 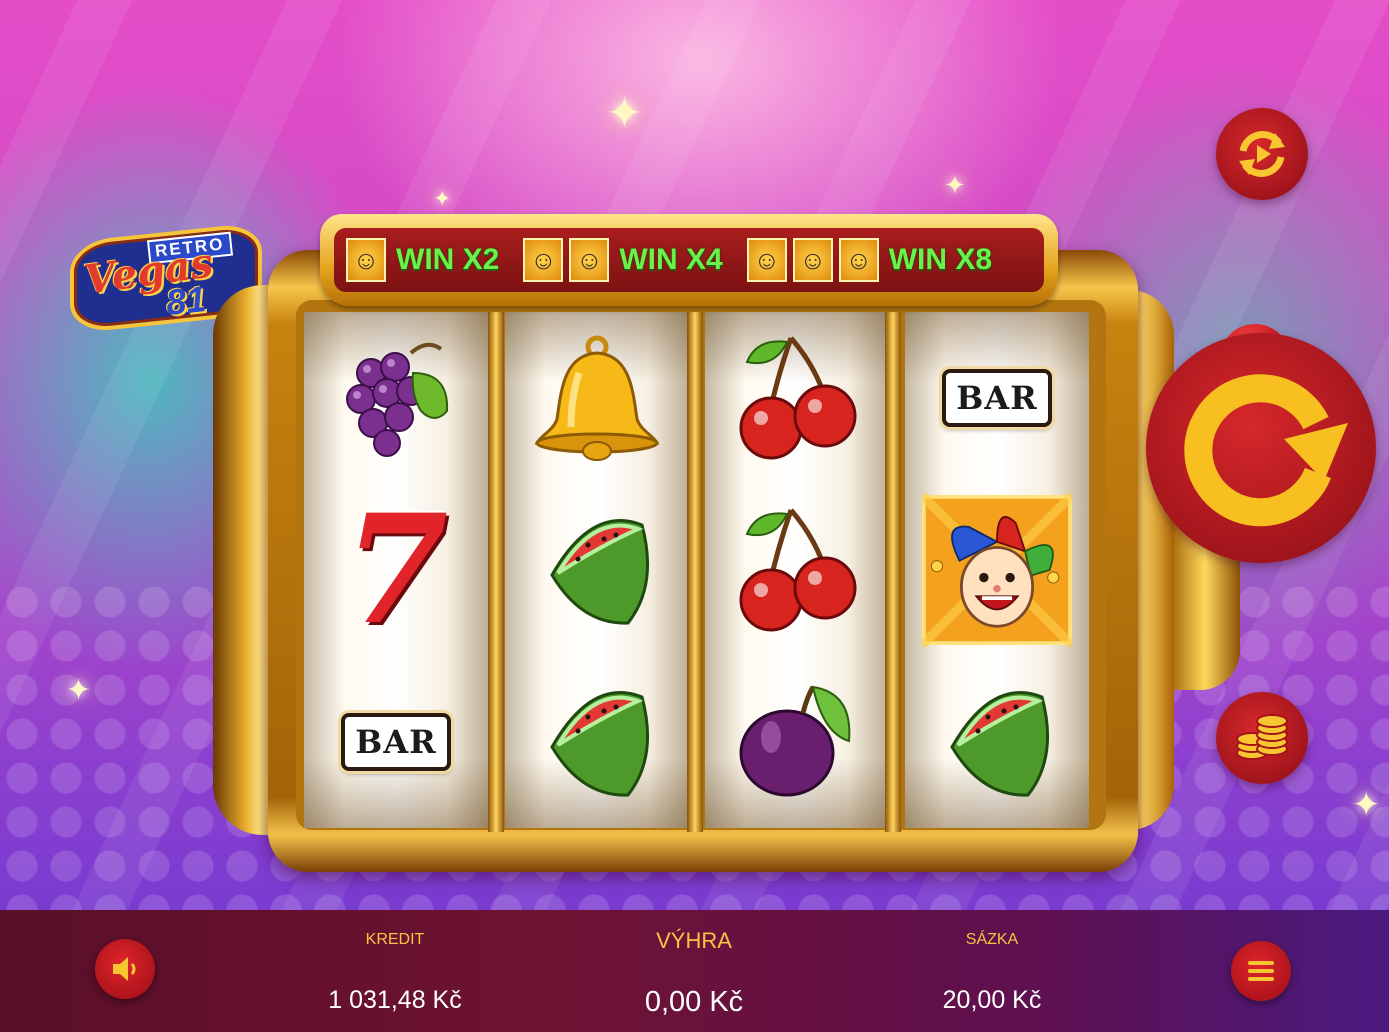 What do you see at coordinates (186, 300) in the screenshot?
I see `logo-number-text: 81` at bounding box center [186, 300].